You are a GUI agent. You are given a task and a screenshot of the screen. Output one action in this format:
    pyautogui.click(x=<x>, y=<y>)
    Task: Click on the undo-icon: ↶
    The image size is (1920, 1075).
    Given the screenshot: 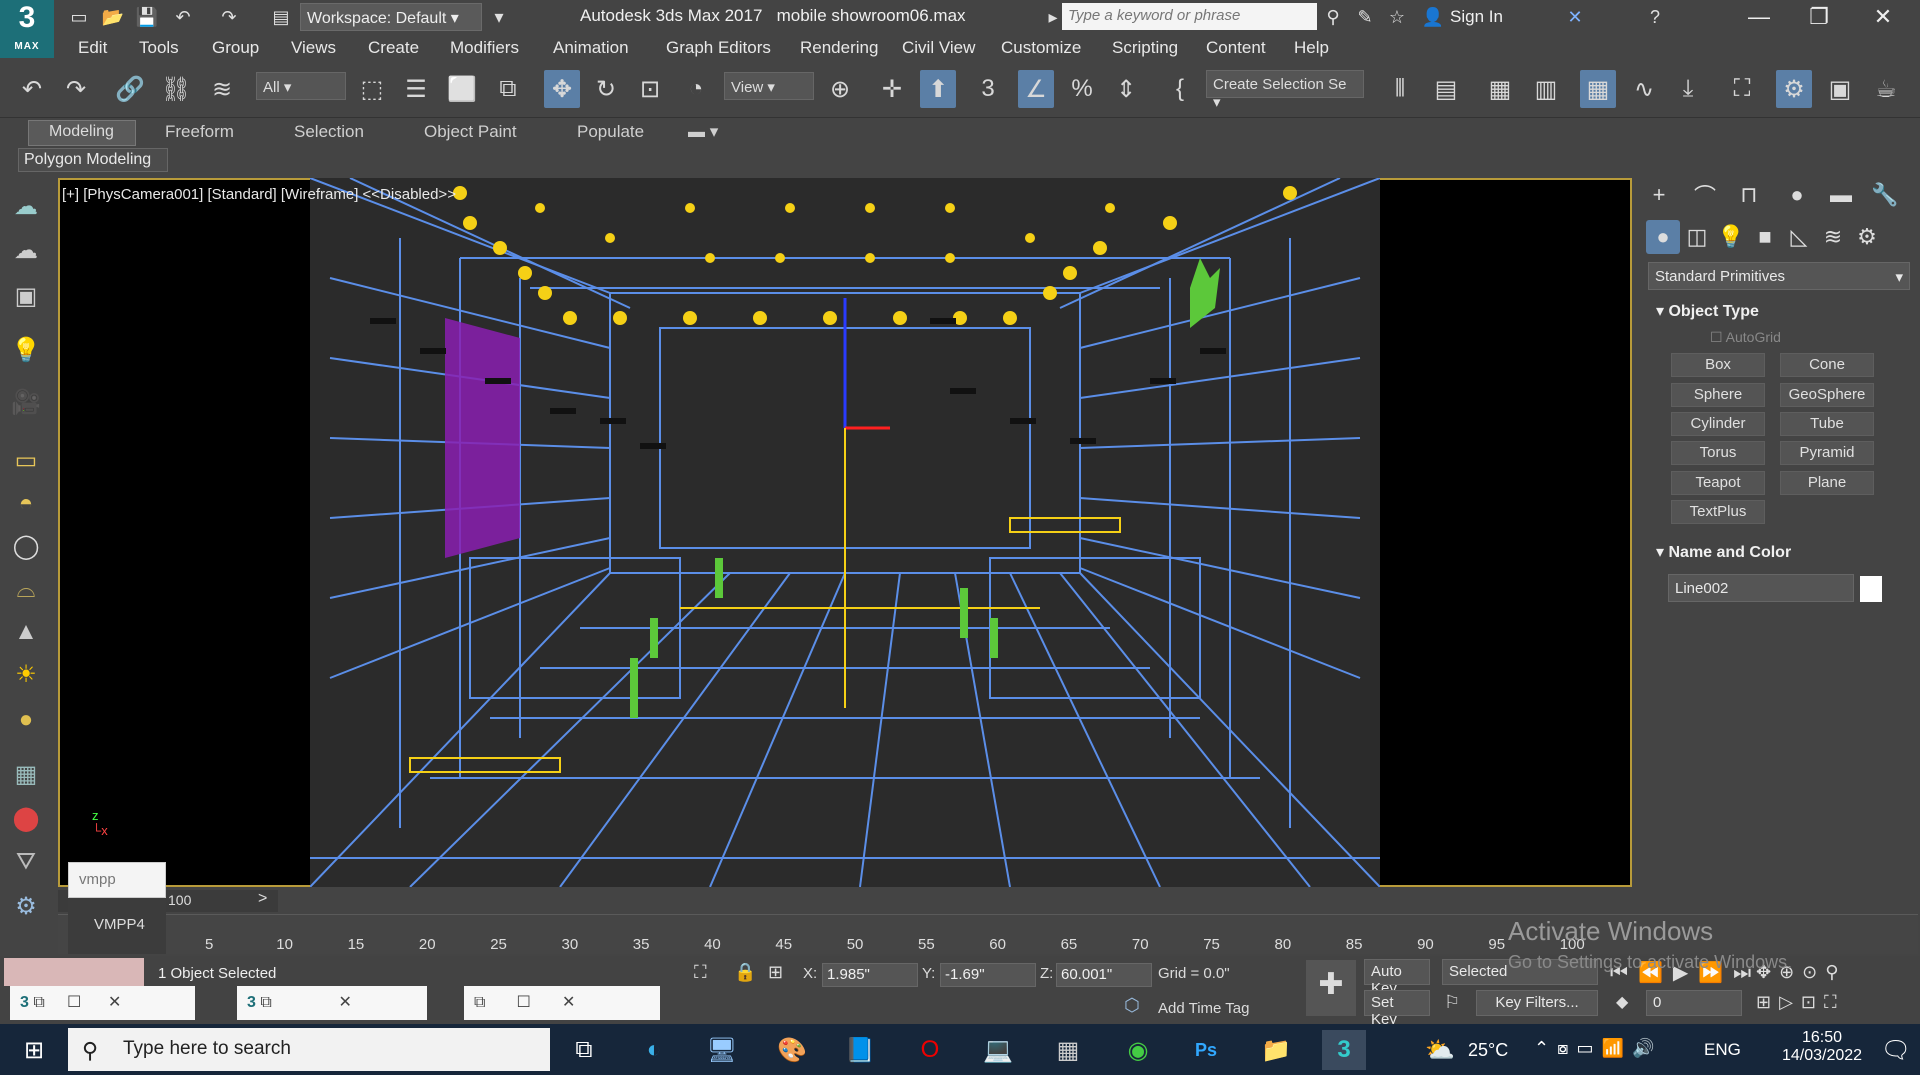 What is the action you would take?
    pyautogui.click(x=32, y=89)
    